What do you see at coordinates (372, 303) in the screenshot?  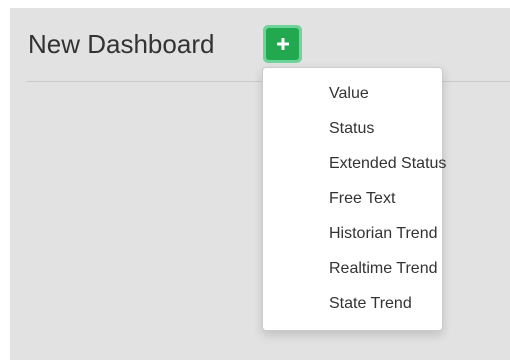 I see `menu-item-state-trend: State Trend` at bounding box center [372, 303].